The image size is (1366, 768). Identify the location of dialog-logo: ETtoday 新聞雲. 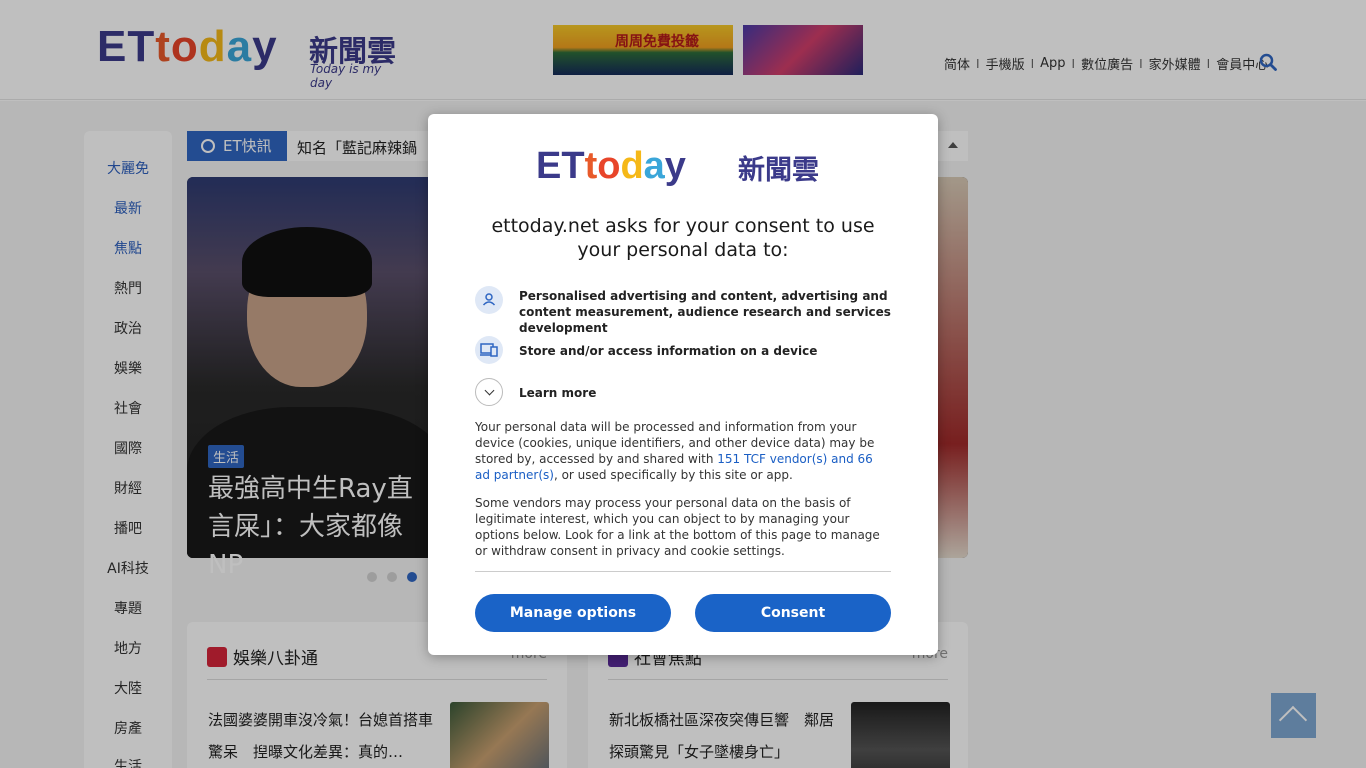
(677, 166).